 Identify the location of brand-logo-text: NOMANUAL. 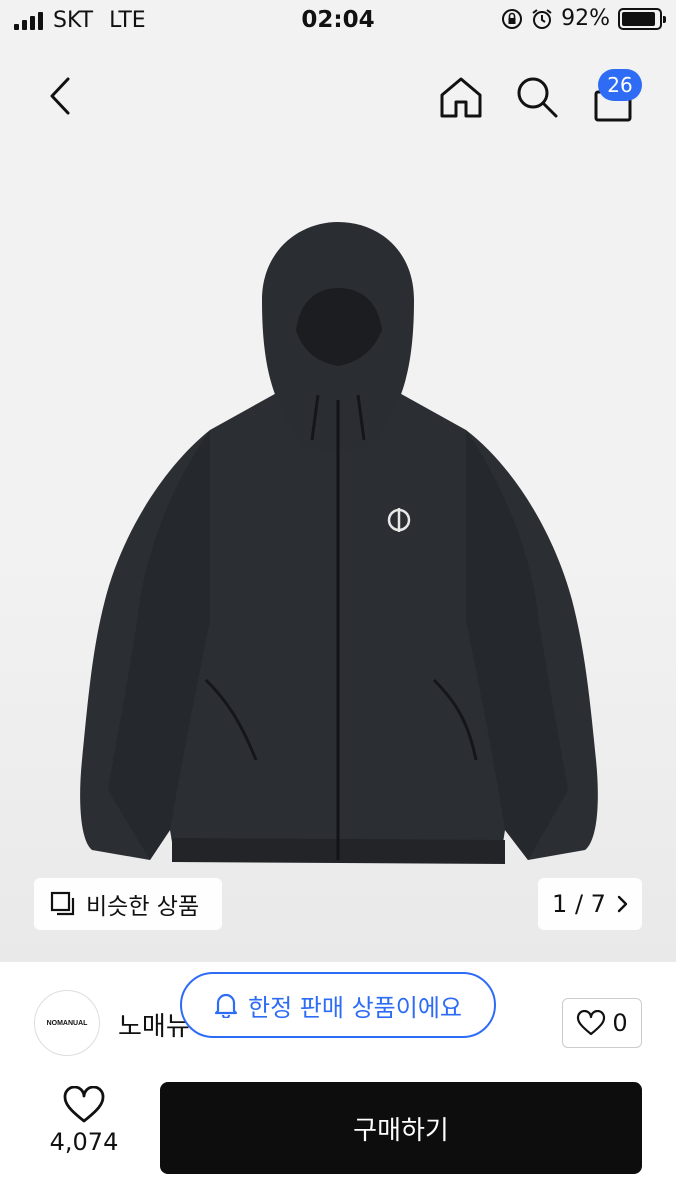
(67, 1023).